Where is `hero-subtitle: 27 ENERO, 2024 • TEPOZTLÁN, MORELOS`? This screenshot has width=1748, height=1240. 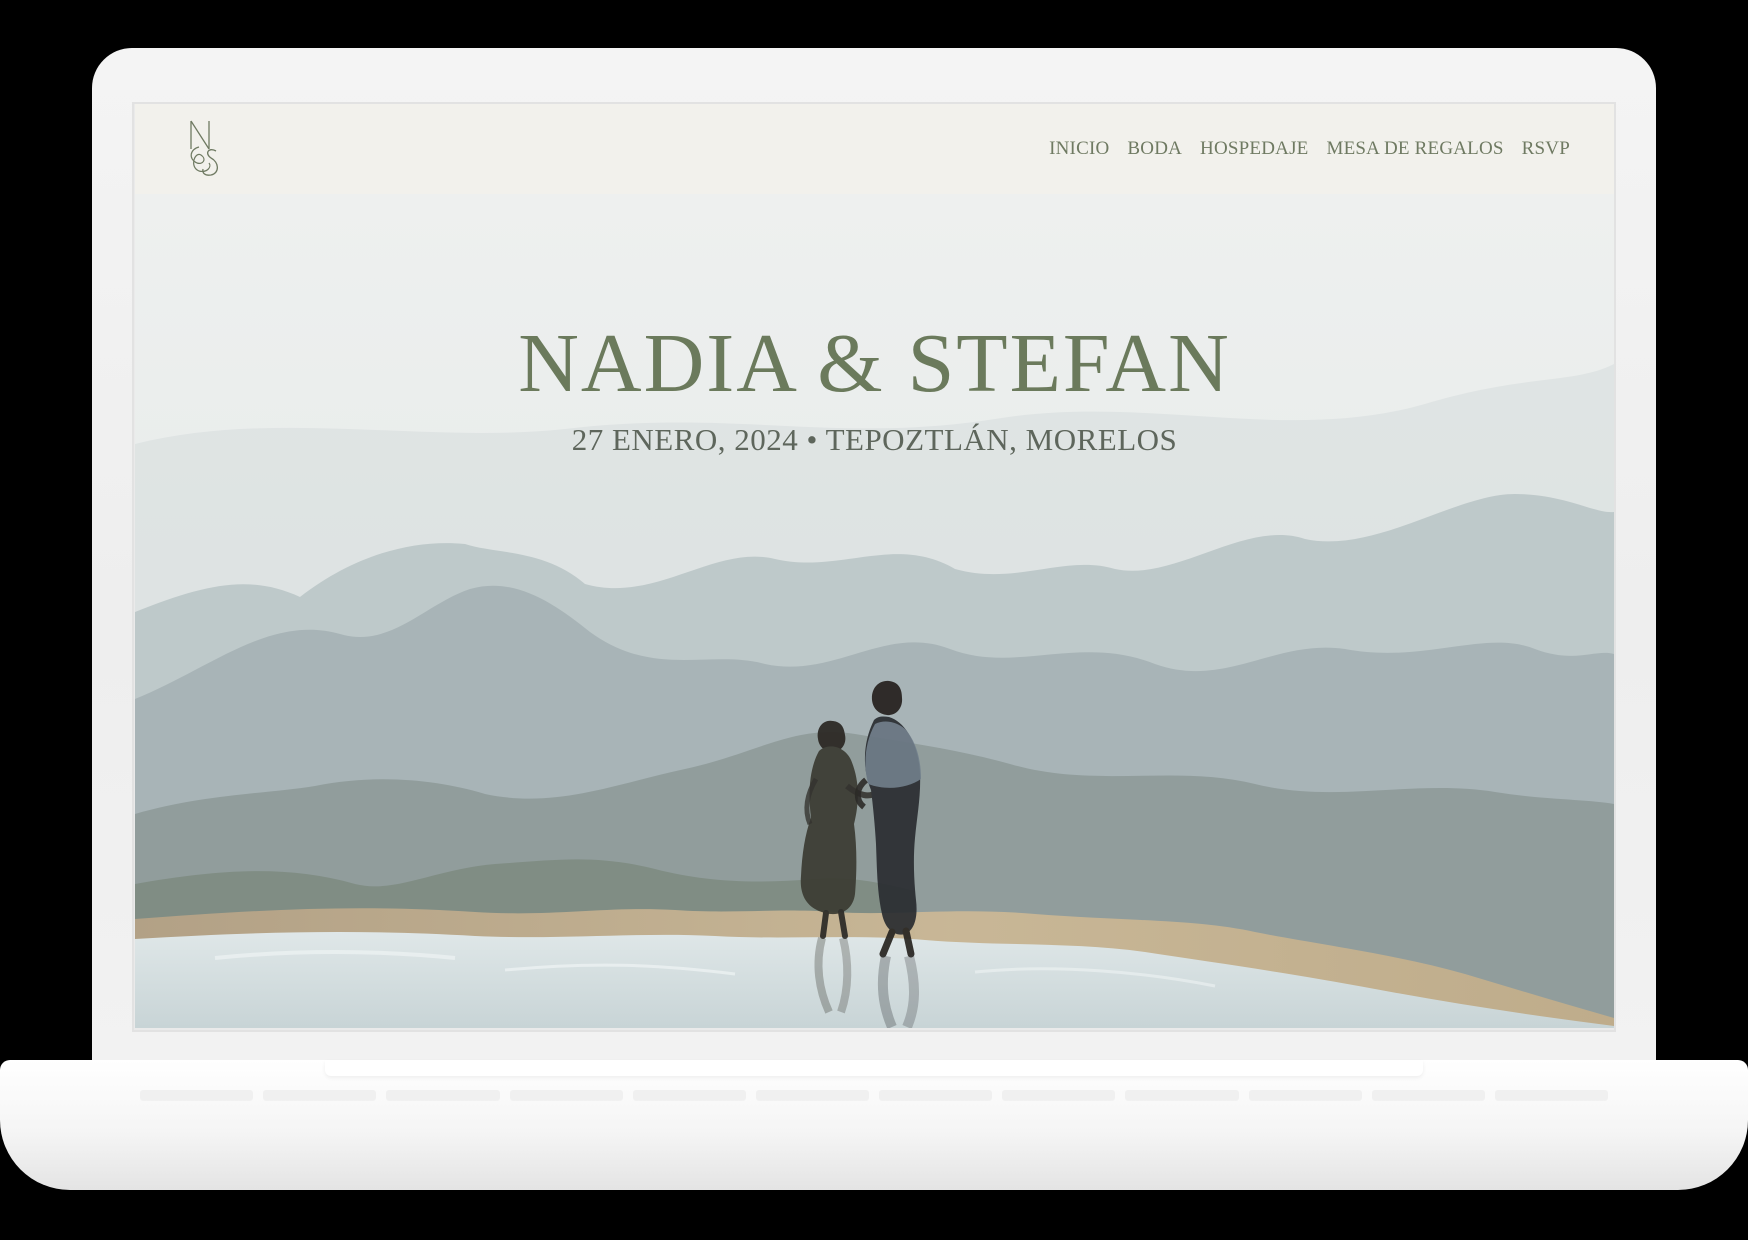
hero-subtitle: 27 ENERO, 2024 • TEPOZTLÁN, MORELOS is located at coordinates (874, 439).